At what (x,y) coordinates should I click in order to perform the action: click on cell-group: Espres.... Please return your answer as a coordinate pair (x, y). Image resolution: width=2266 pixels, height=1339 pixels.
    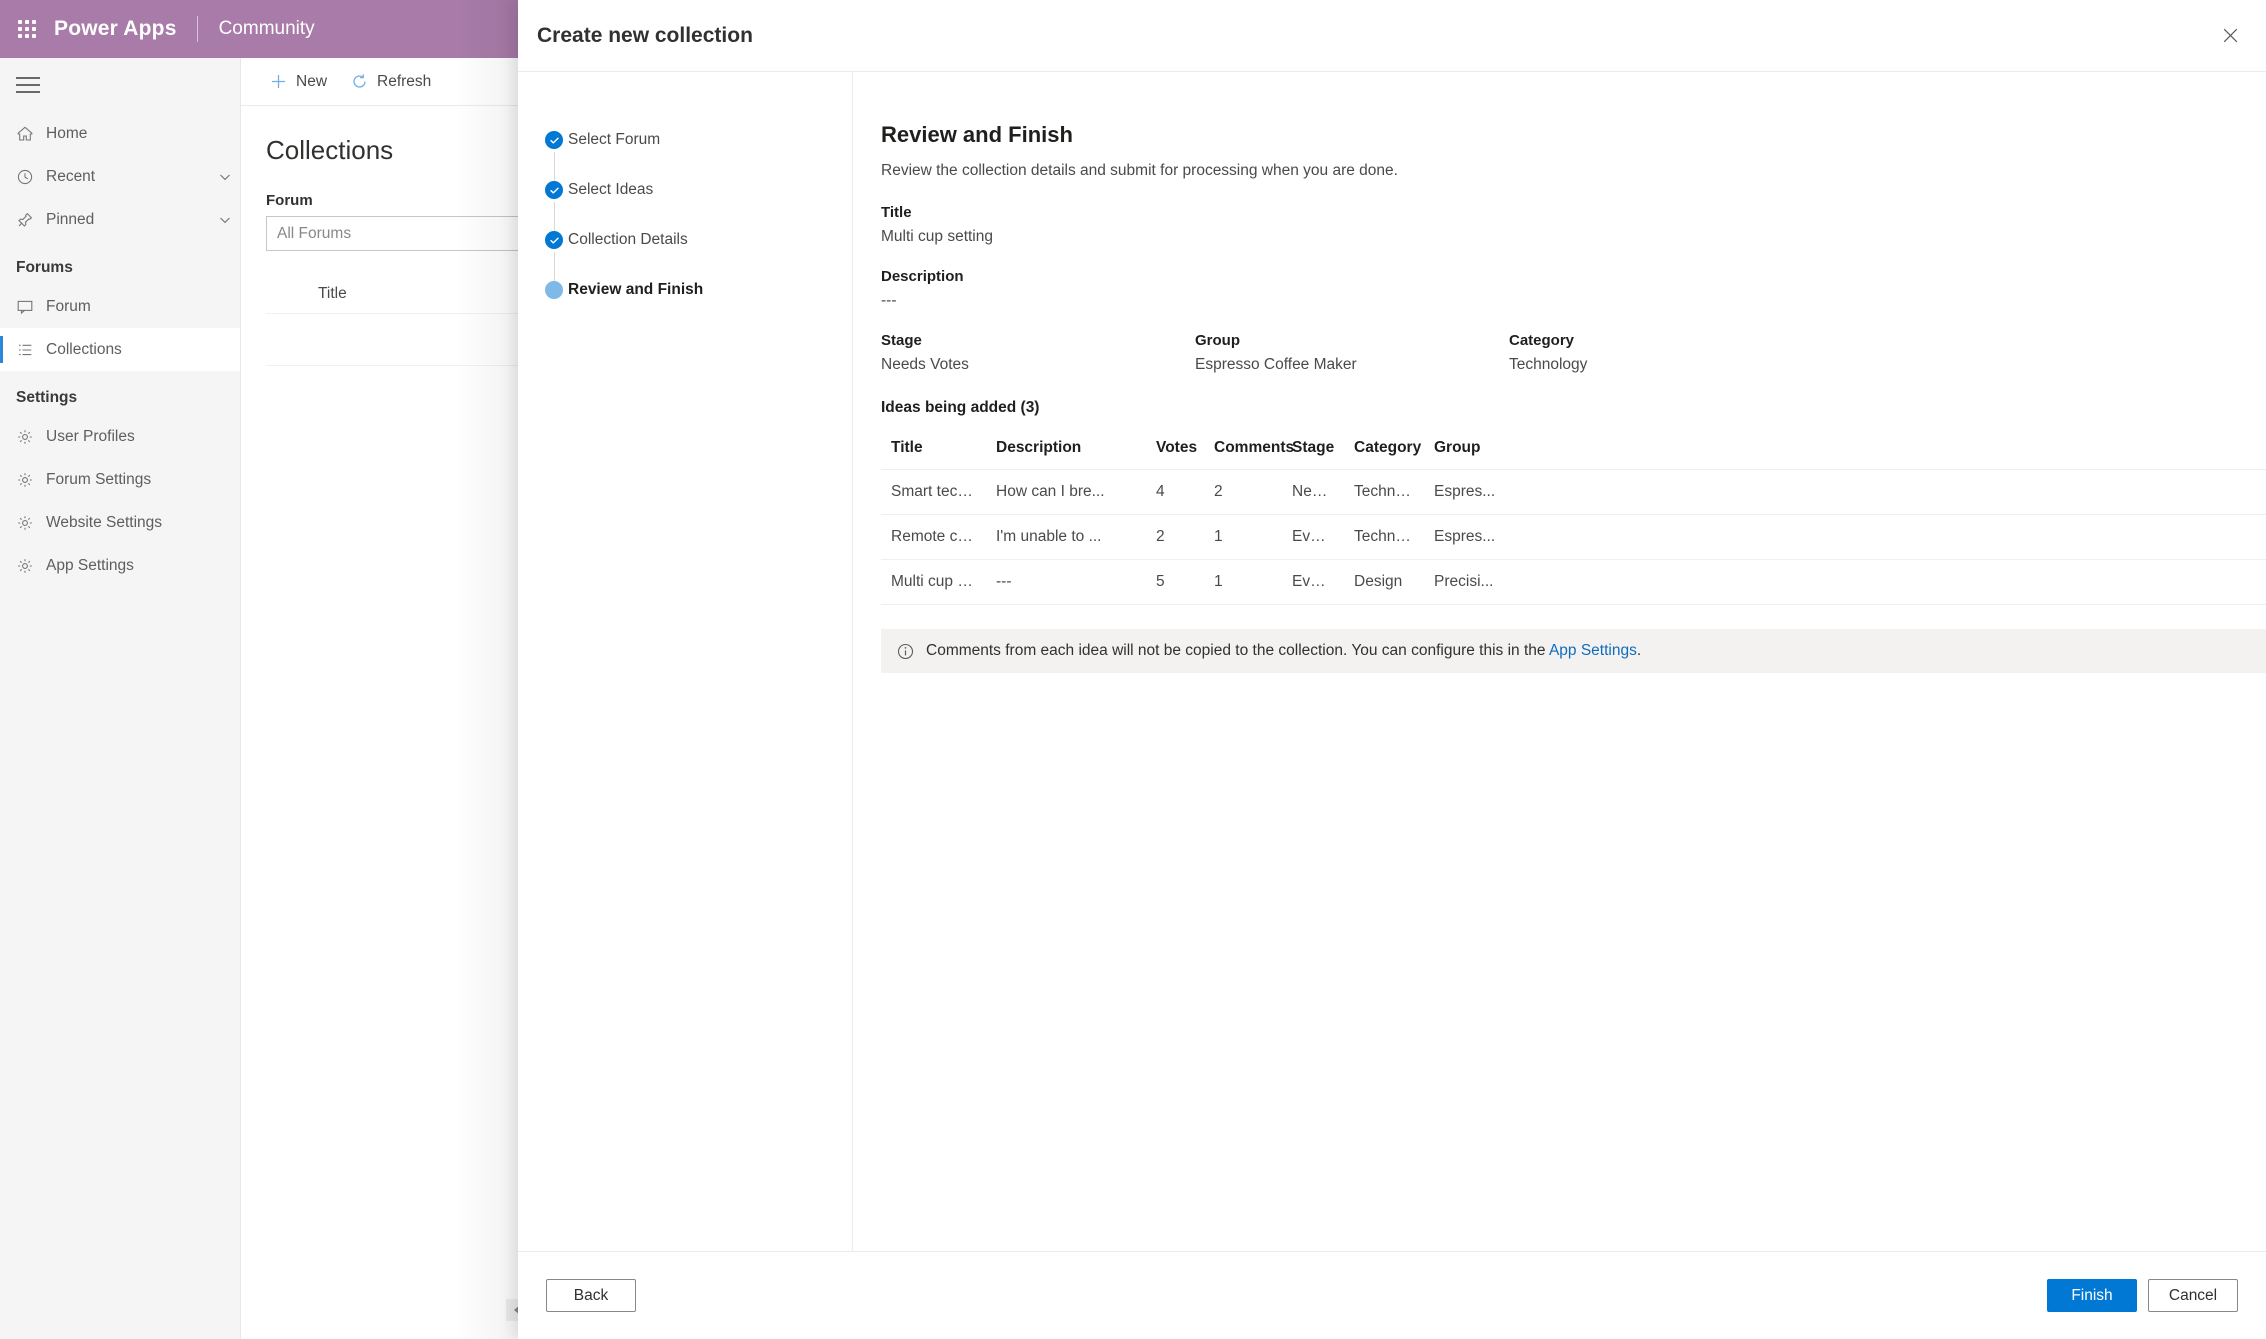
    Looking at the image, I should click on (1845, 537).